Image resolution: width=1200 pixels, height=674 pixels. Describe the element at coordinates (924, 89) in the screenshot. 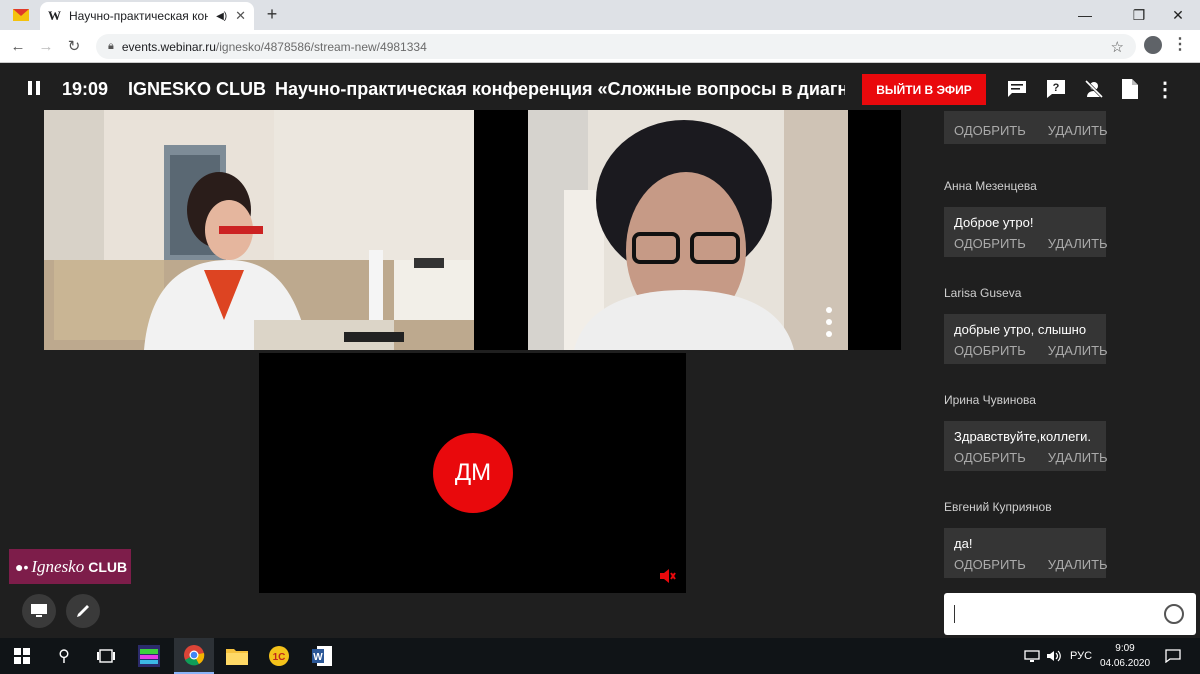

I see `go-live-button: ВЫЙТИ В ЭФИР` at that location.